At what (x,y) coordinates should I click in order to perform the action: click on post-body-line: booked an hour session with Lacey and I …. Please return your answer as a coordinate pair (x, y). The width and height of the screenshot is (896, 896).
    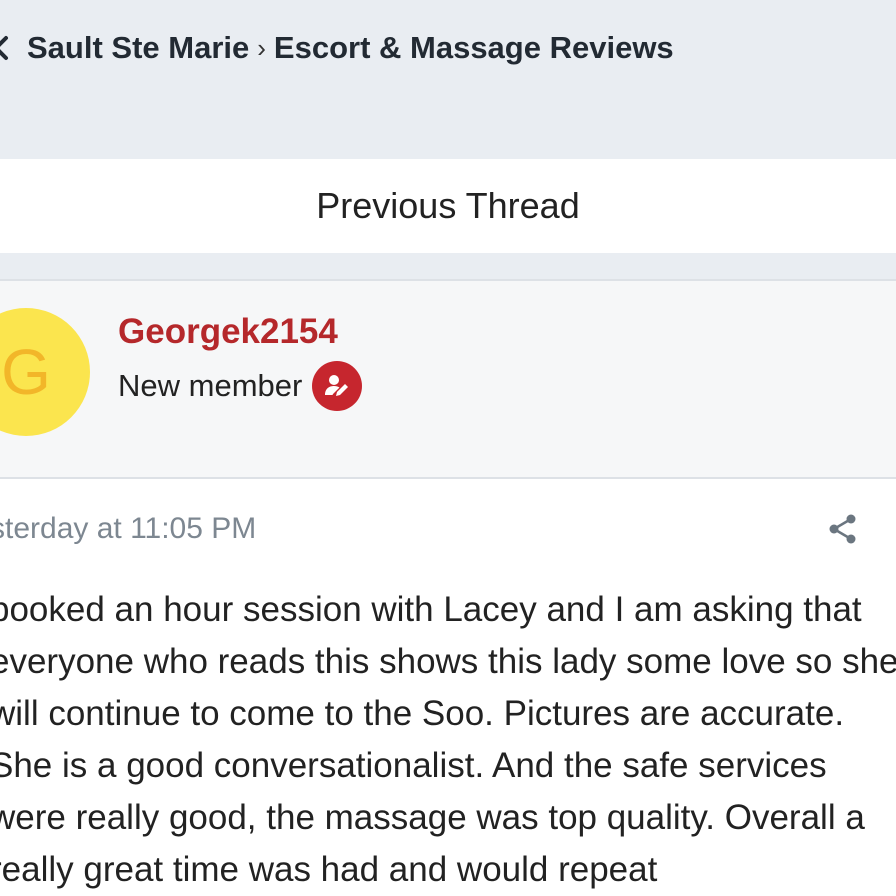
    Looking at the image, I should click on (431, 609).